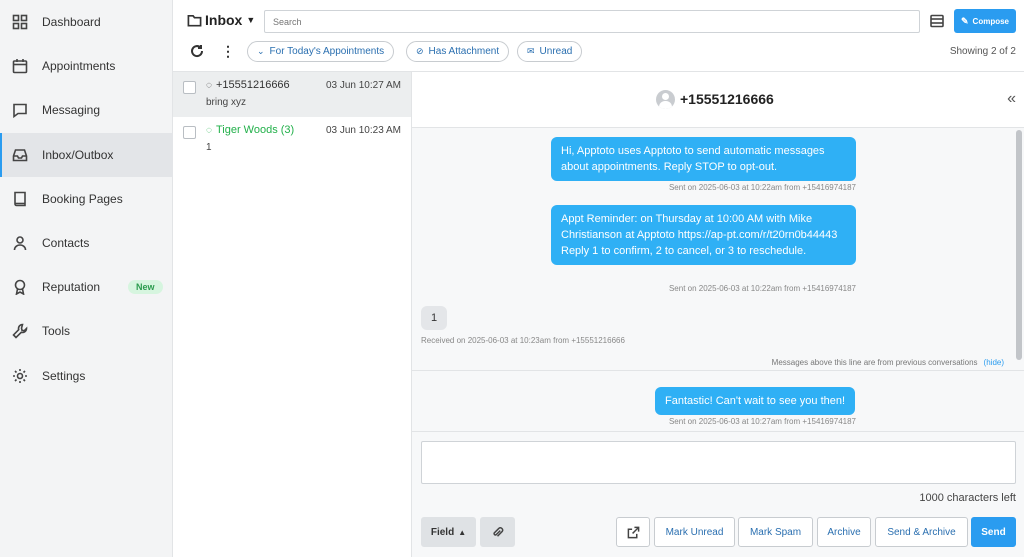 This screenshot has height=557, width=1024. I want to click on compose-label: Compose, so click(990, 21).